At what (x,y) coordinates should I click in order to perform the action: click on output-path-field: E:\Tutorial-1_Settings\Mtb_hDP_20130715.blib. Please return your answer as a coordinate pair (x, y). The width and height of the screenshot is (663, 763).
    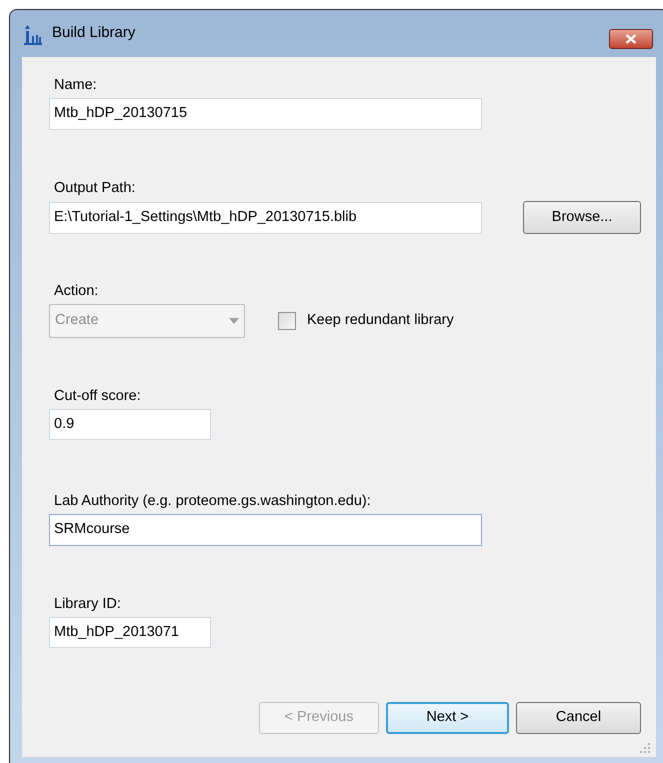
    Looking at the image, I should click on (265, 218).